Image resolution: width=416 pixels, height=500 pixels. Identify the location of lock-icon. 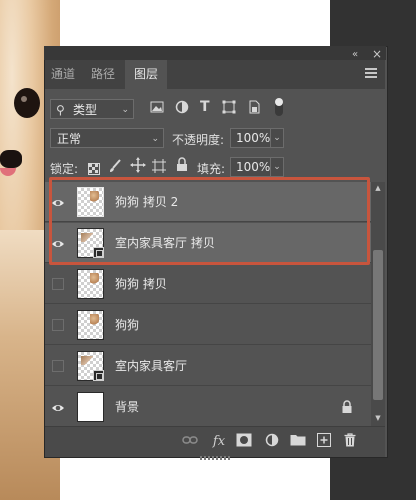
(348, 407).